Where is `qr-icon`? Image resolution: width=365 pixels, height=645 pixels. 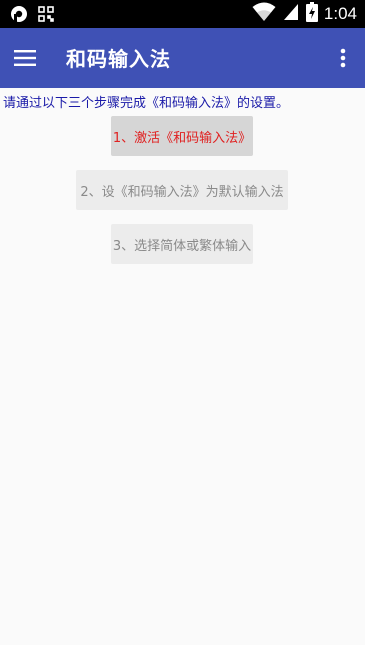 qr-icon is located at coordinates (46, 16).